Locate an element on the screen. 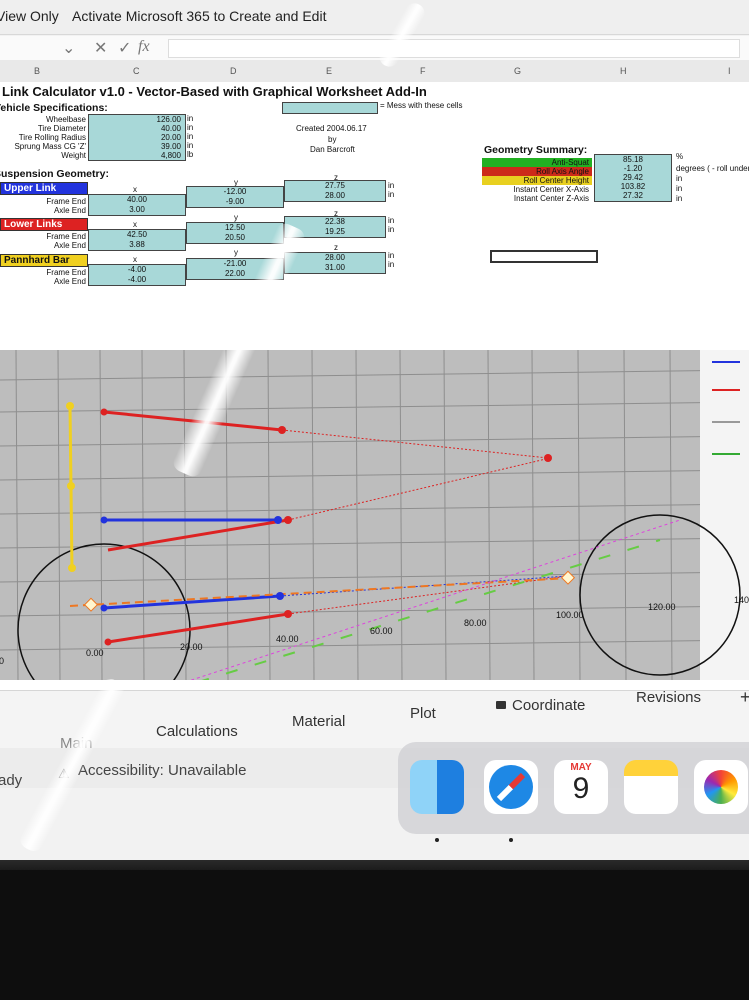 The image size is (749, 1000). axis-header-z: z is located at coordinates (336, 247).